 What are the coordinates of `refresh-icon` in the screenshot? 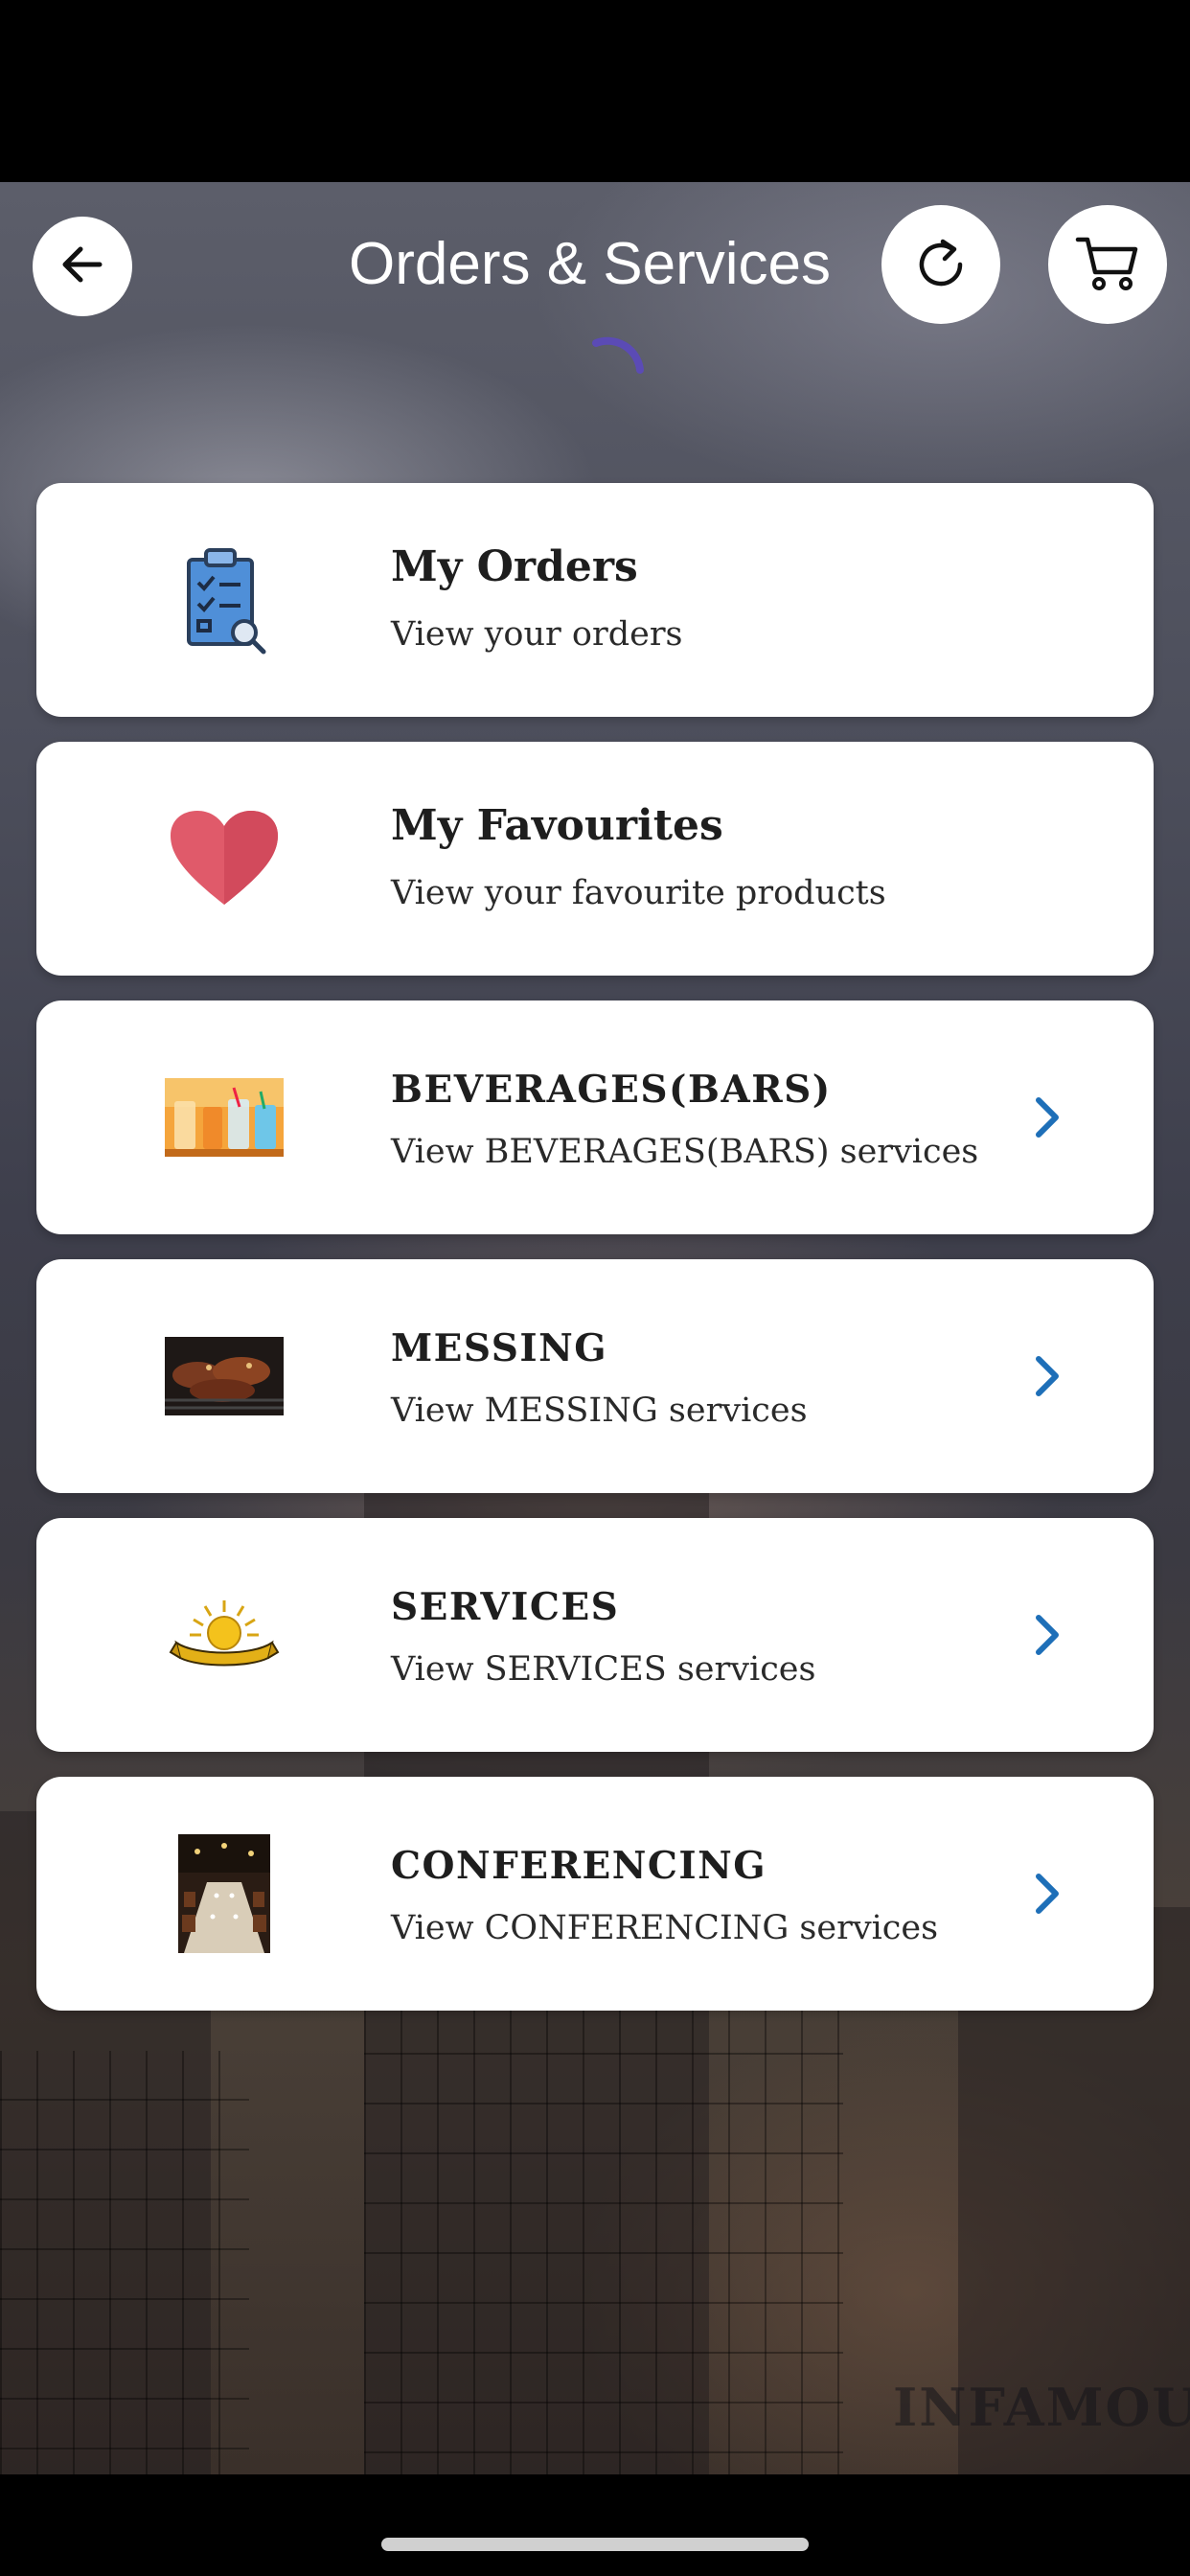 It's located at (941, 264).